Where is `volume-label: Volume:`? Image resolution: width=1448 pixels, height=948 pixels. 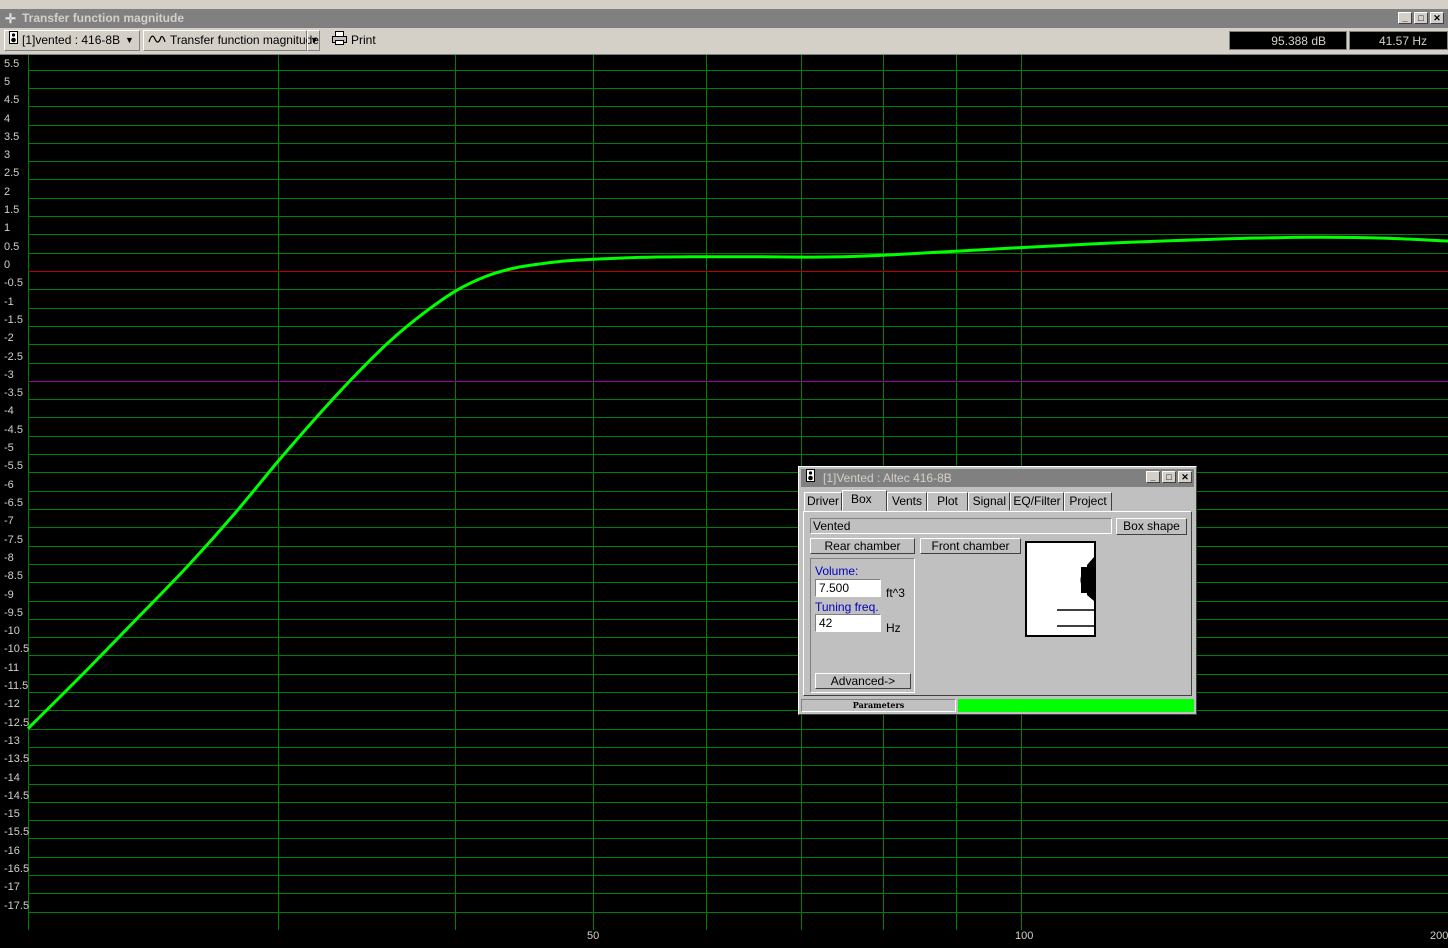 volume-label: Volume: is located at coordinates (837, 571).